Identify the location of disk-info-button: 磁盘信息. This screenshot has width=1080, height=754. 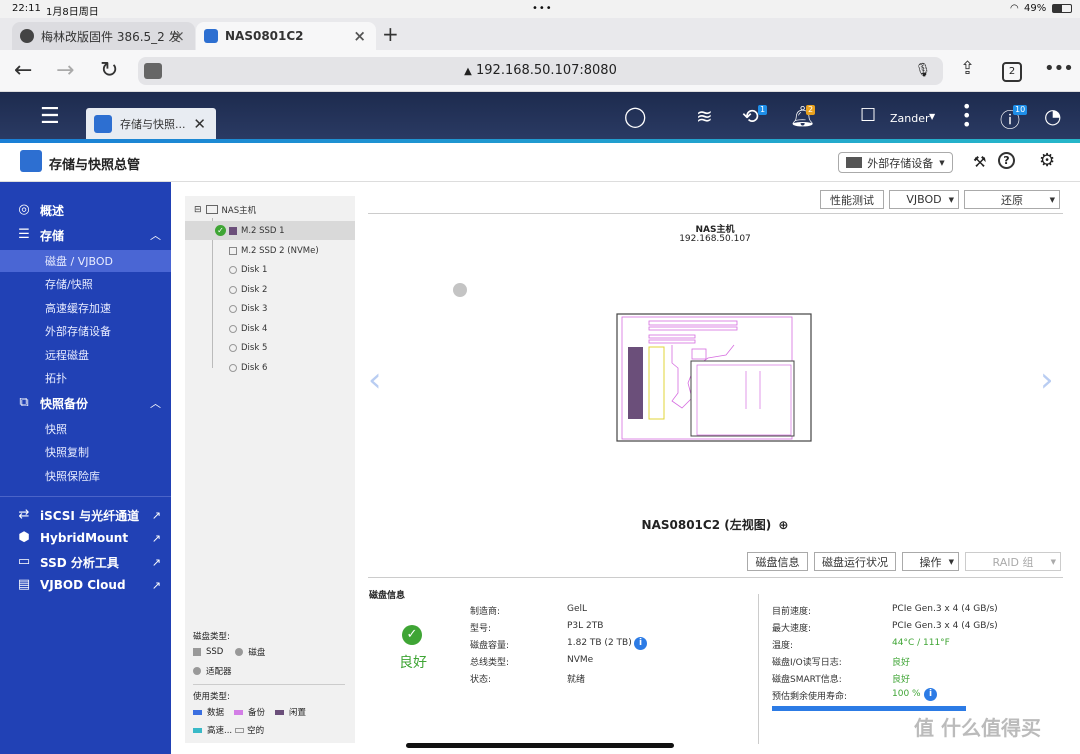
(777, 561).